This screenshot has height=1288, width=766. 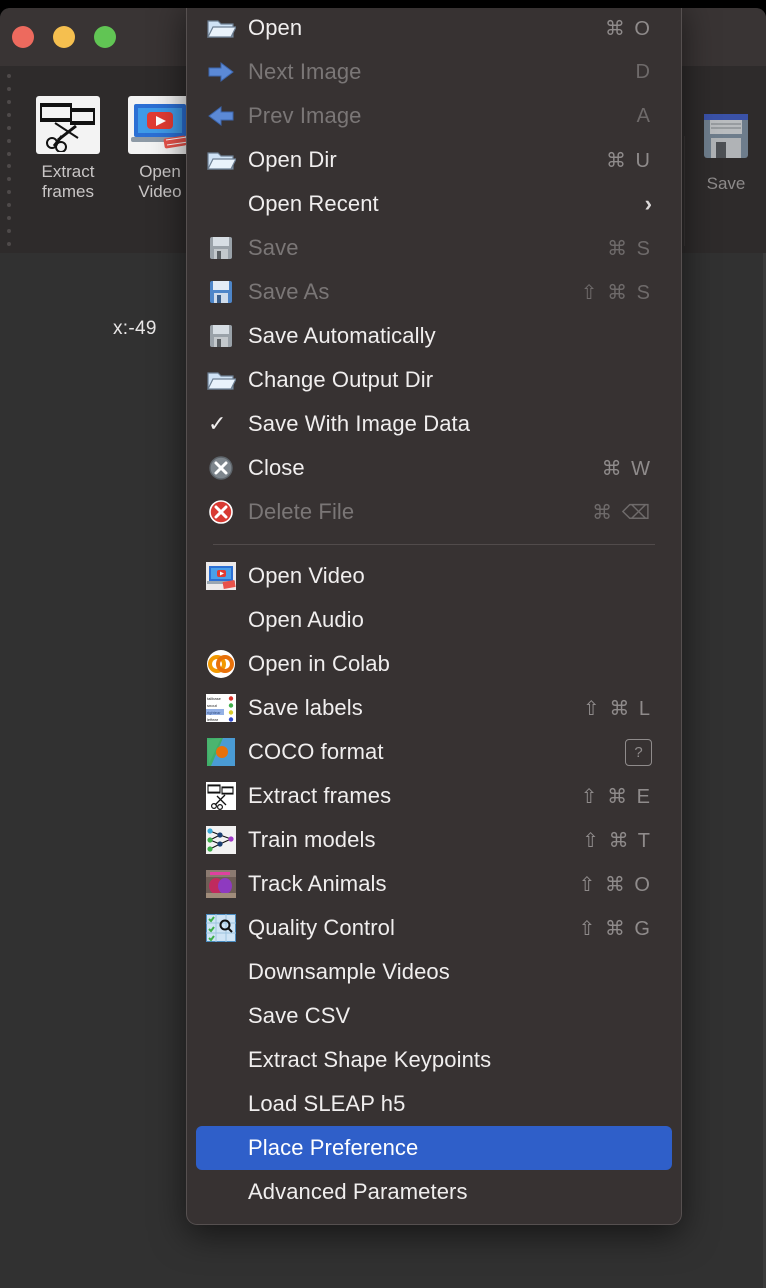 I want to click on menu-item-quality-control: Quality Control ⇧ ⌘ G, so click(x=434, y=928).